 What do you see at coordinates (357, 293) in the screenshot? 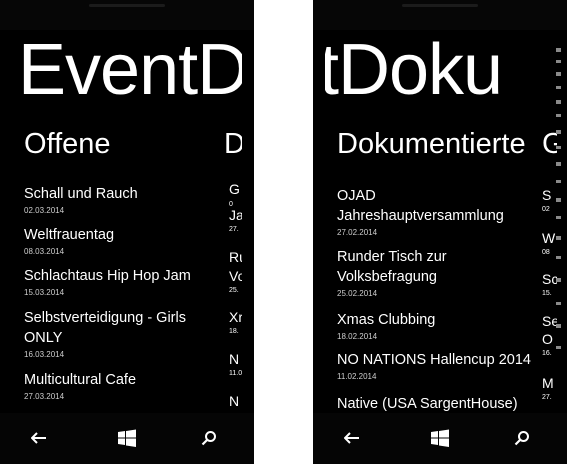
I see `event-date: 25.02.2014` at bounding box center [357, 293].